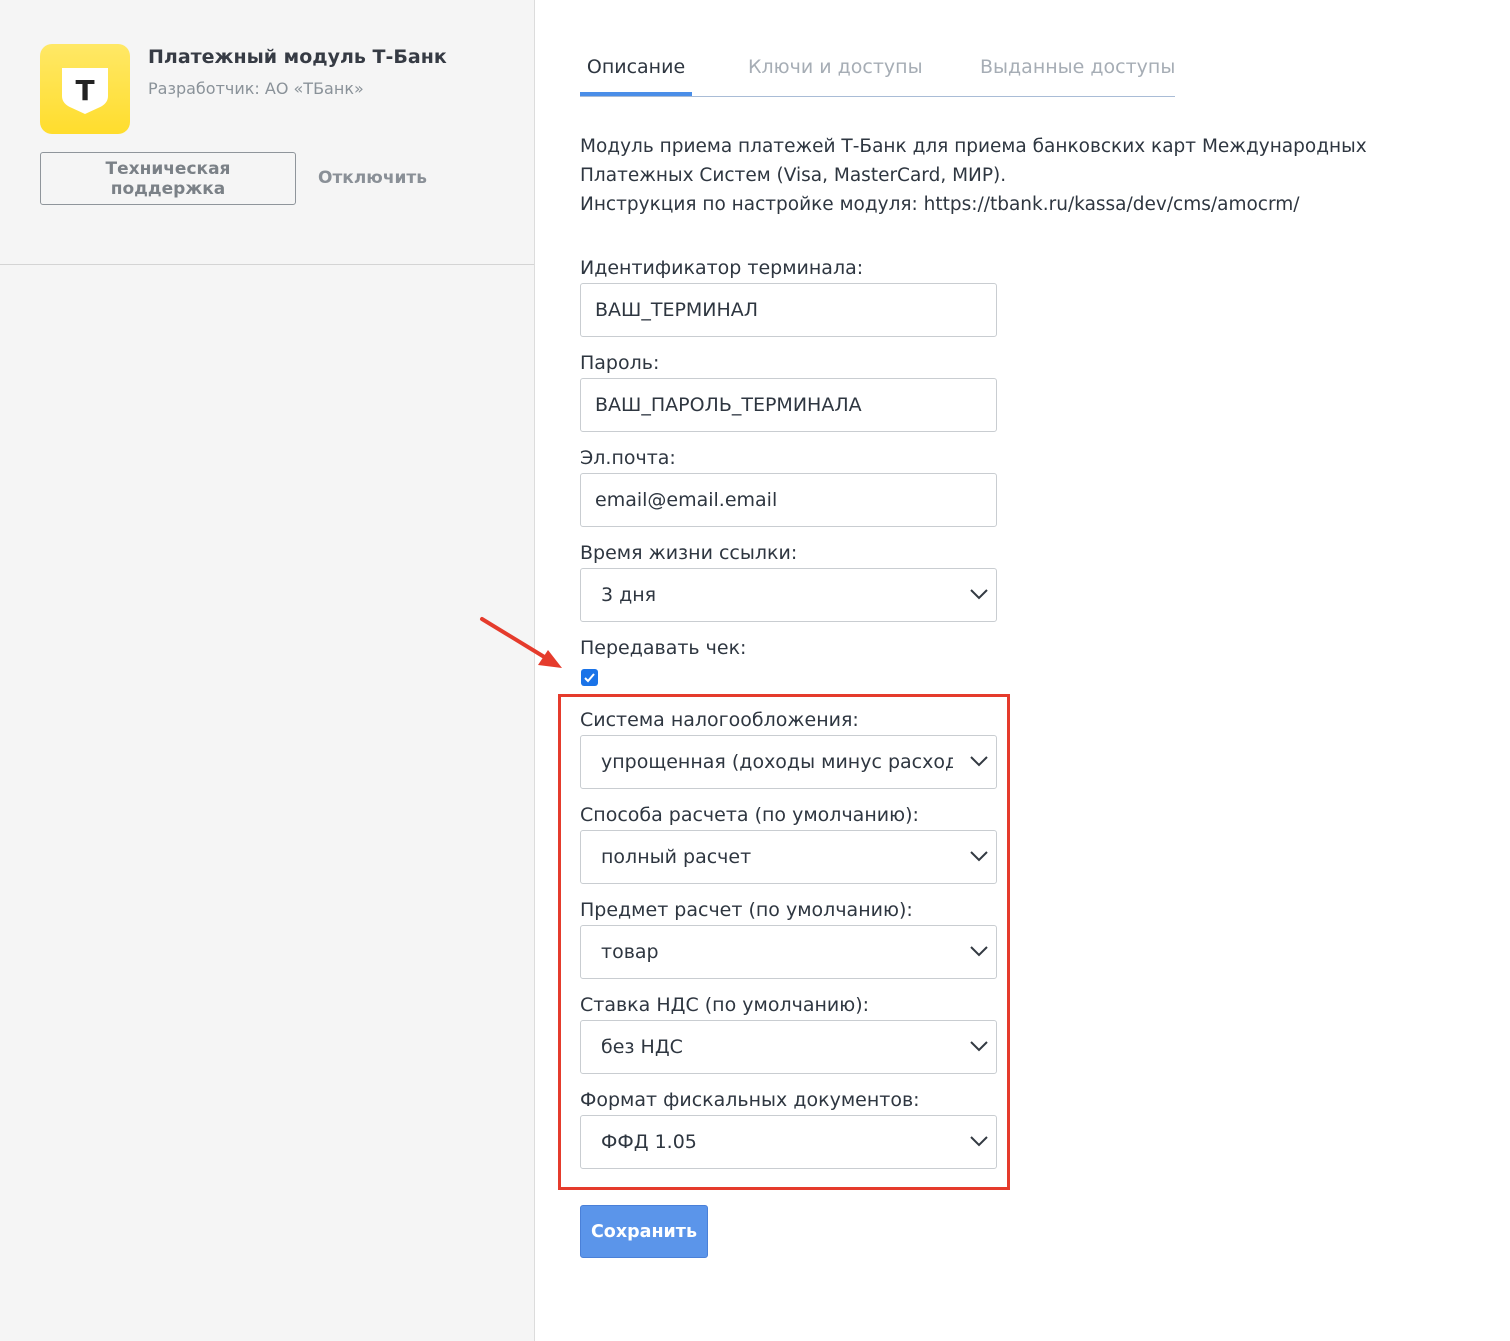  I want to click on disable-link: Отключить, so click(372, 178).